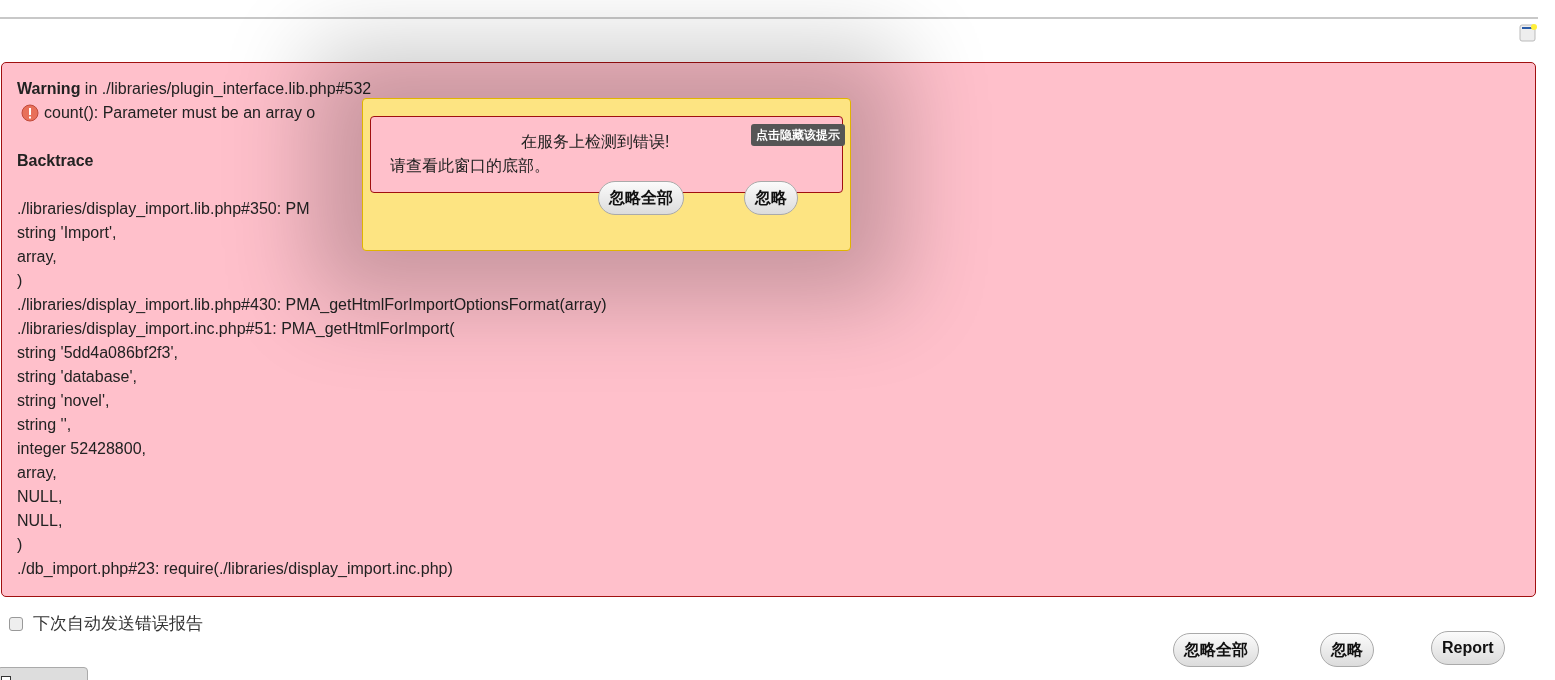 The height and width of the screenshot is (680, 1555). I want to click on backtrace-line: string '5dd4a086bf2f3',, so click(97, 353).